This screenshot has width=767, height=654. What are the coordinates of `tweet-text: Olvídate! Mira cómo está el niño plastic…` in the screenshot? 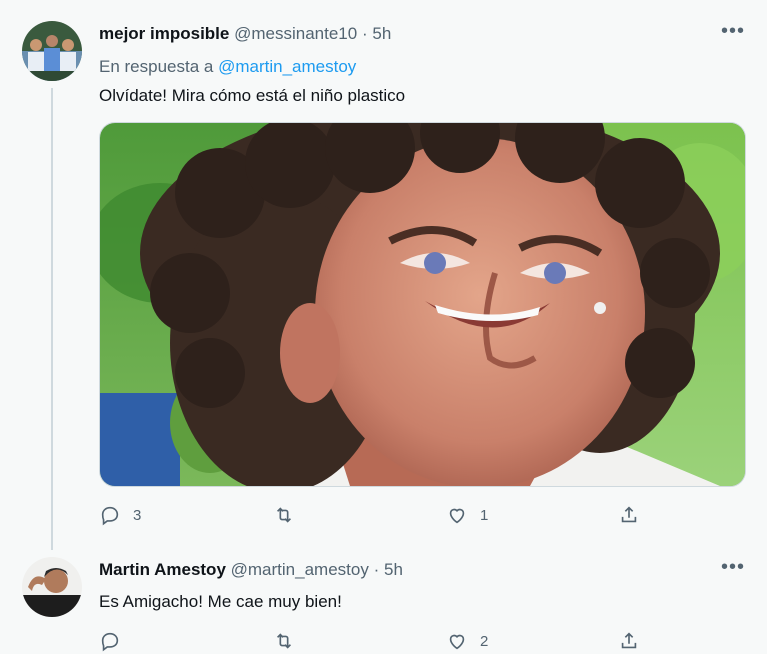 It's located at (252, 95).